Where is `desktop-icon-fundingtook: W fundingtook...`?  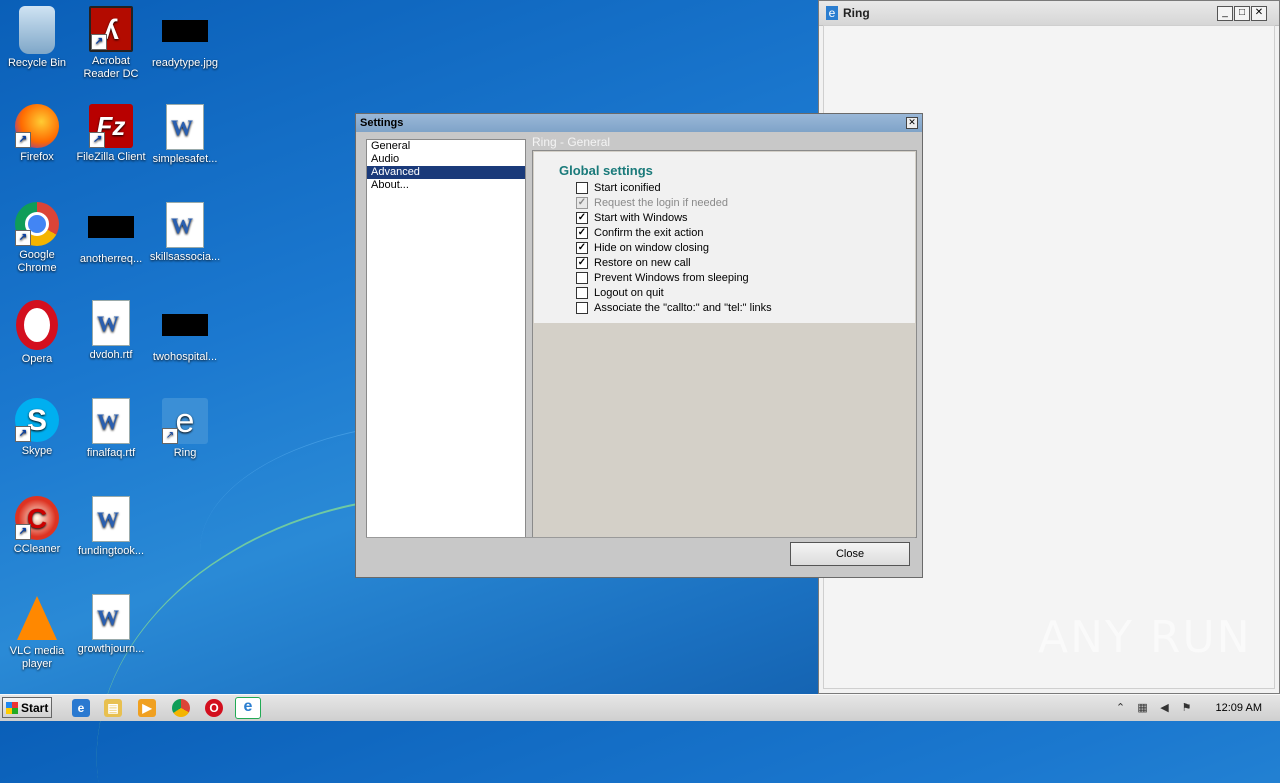
desktop-icon-fundingtook: W fundingtook... is located at coordinates (111, 527).